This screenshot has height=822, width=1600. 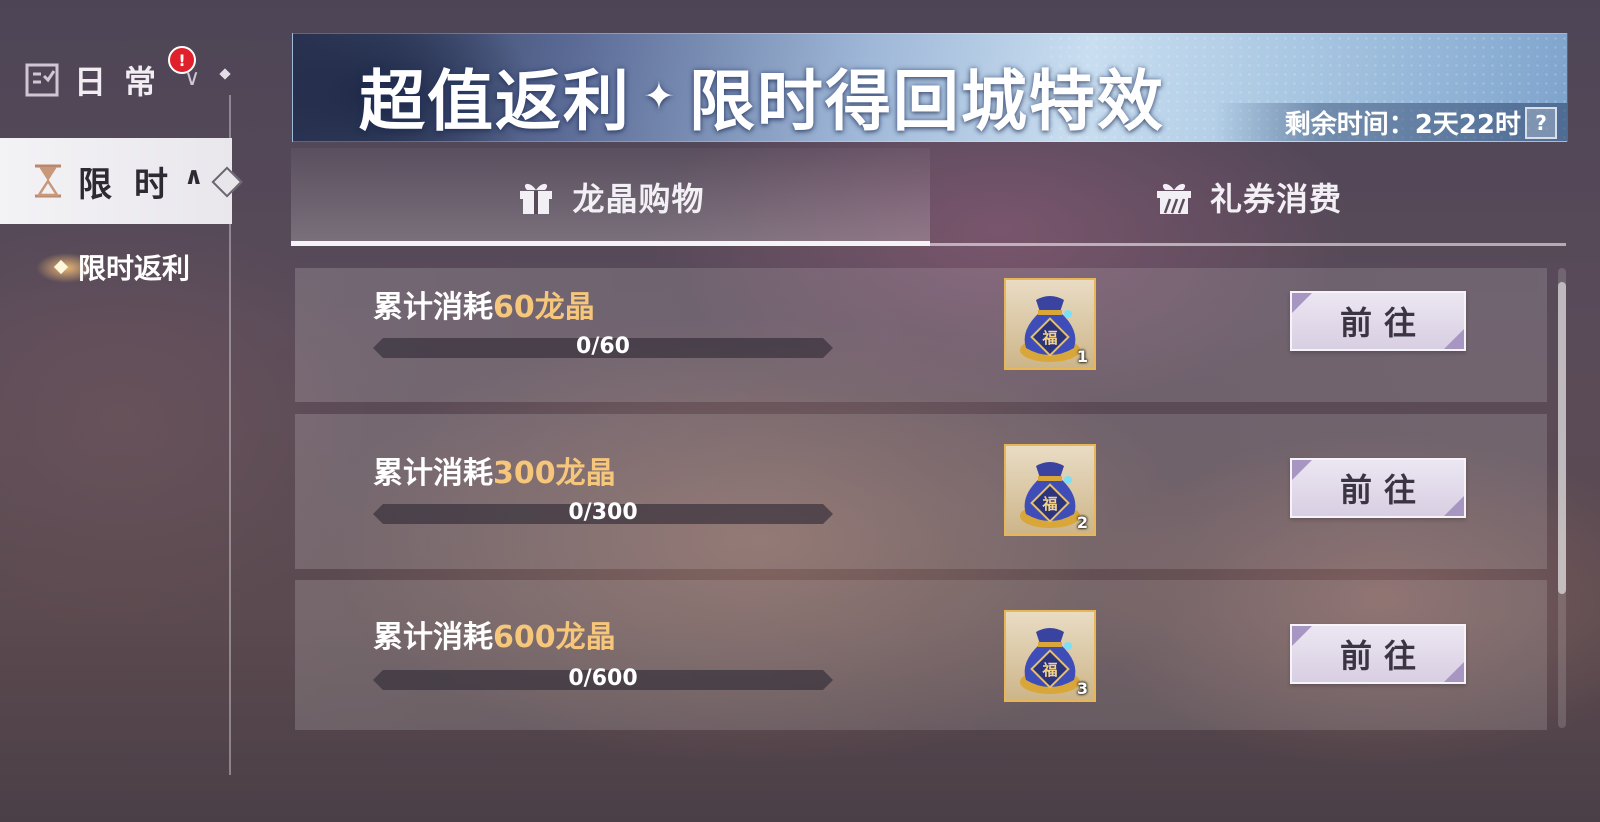 What do you see at coordinates (48, 181) in the screenshot?
I see `hourglass-icon` at bounding box center [48, 181].